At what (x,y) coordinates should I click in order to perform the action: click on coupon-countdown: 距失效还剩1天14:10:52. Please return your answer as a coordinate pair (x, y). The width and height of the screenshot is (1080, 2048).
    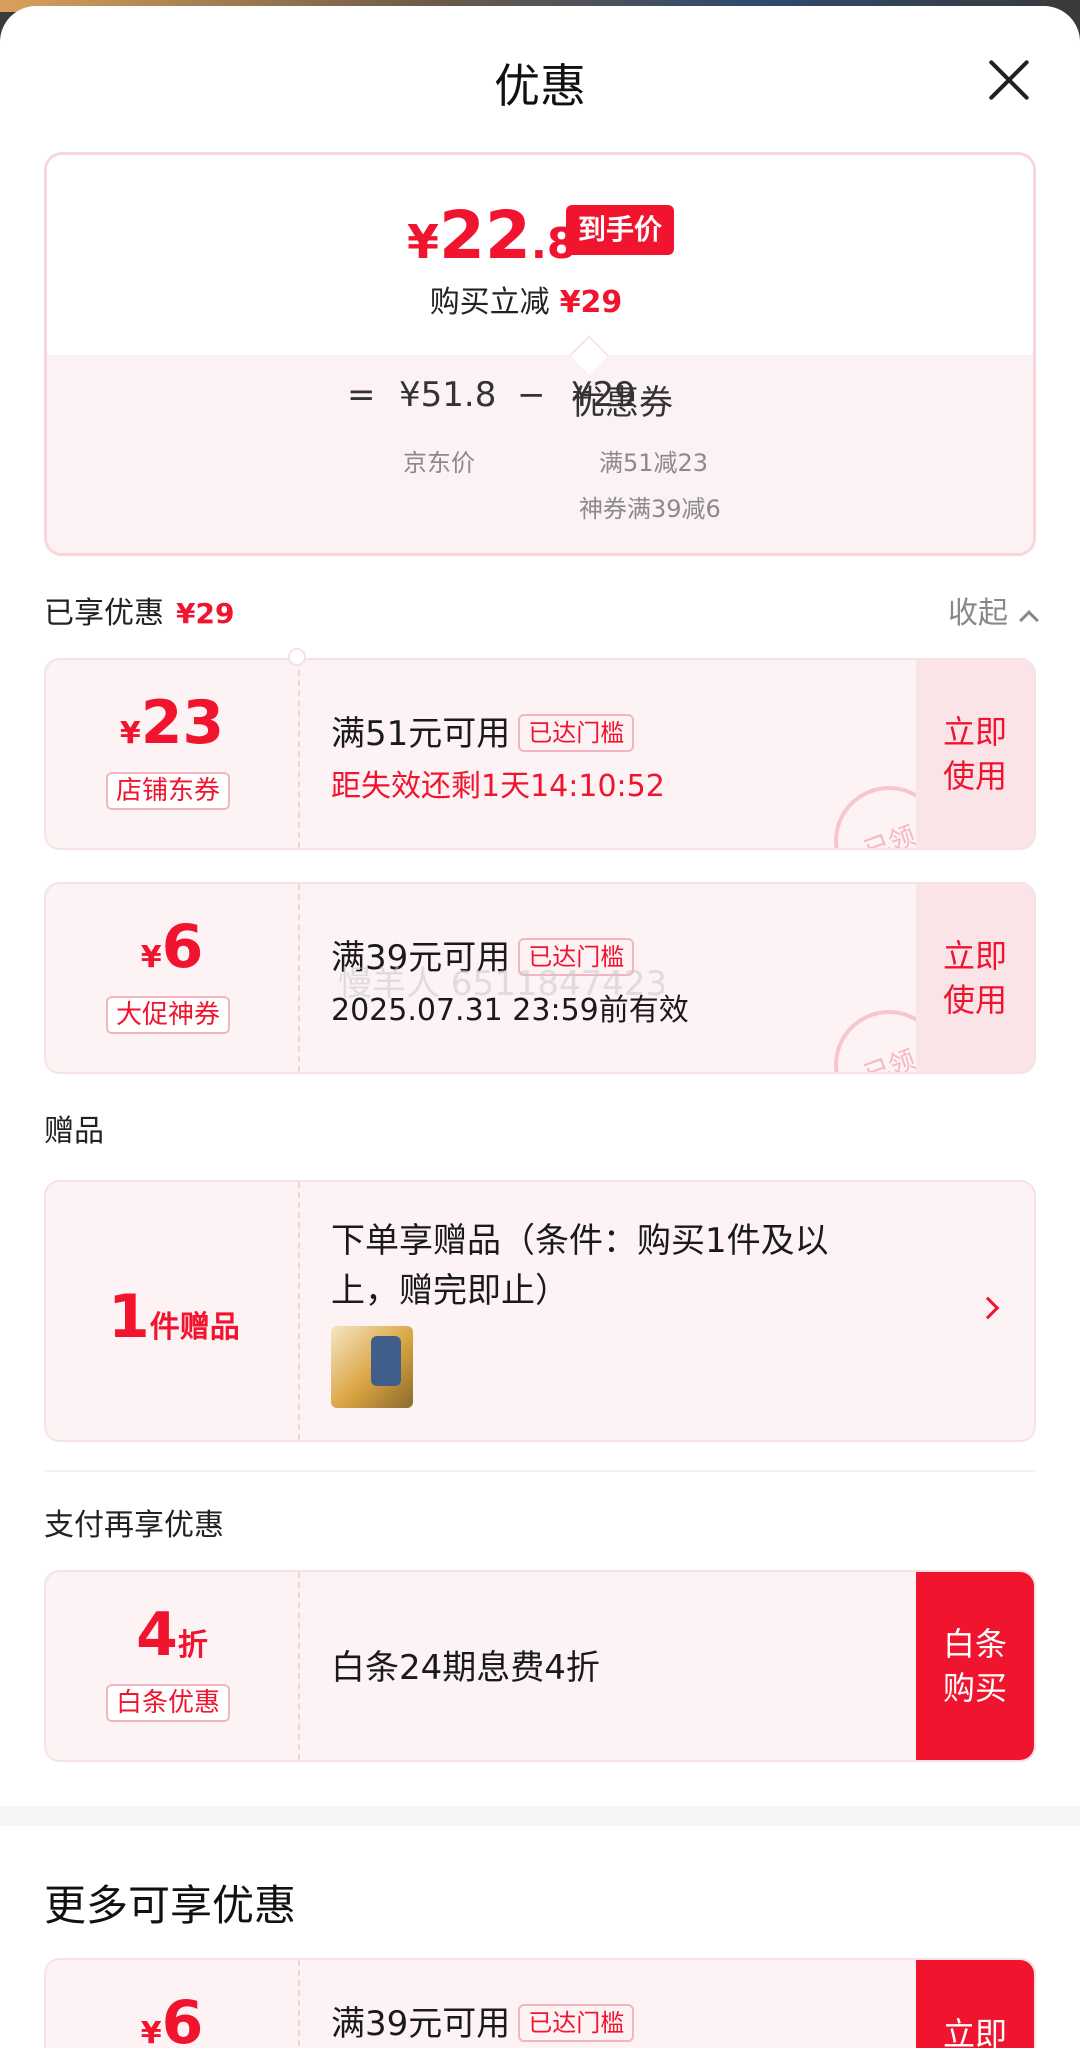
    Looking at the image, I should click on (498, 786).